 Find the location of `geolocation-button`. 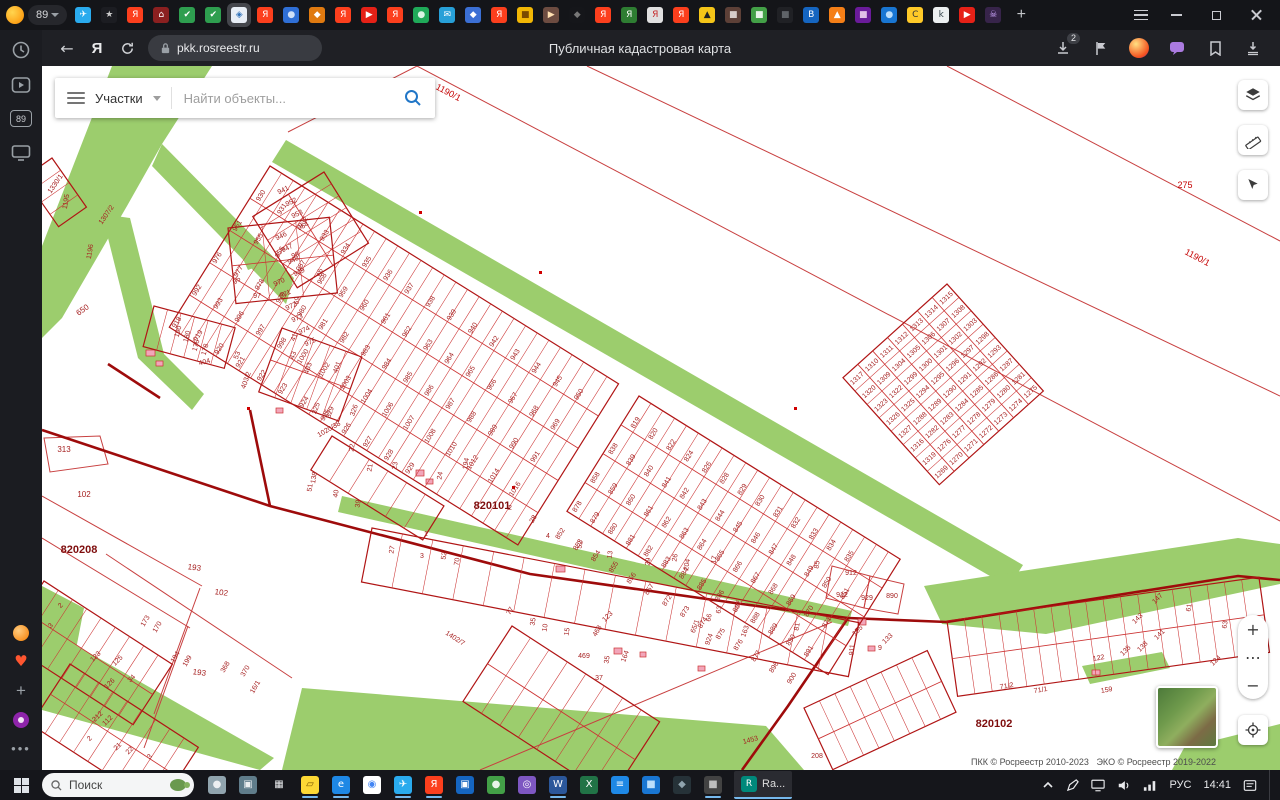

geolocation-button is located at coordinates (1253, 730).